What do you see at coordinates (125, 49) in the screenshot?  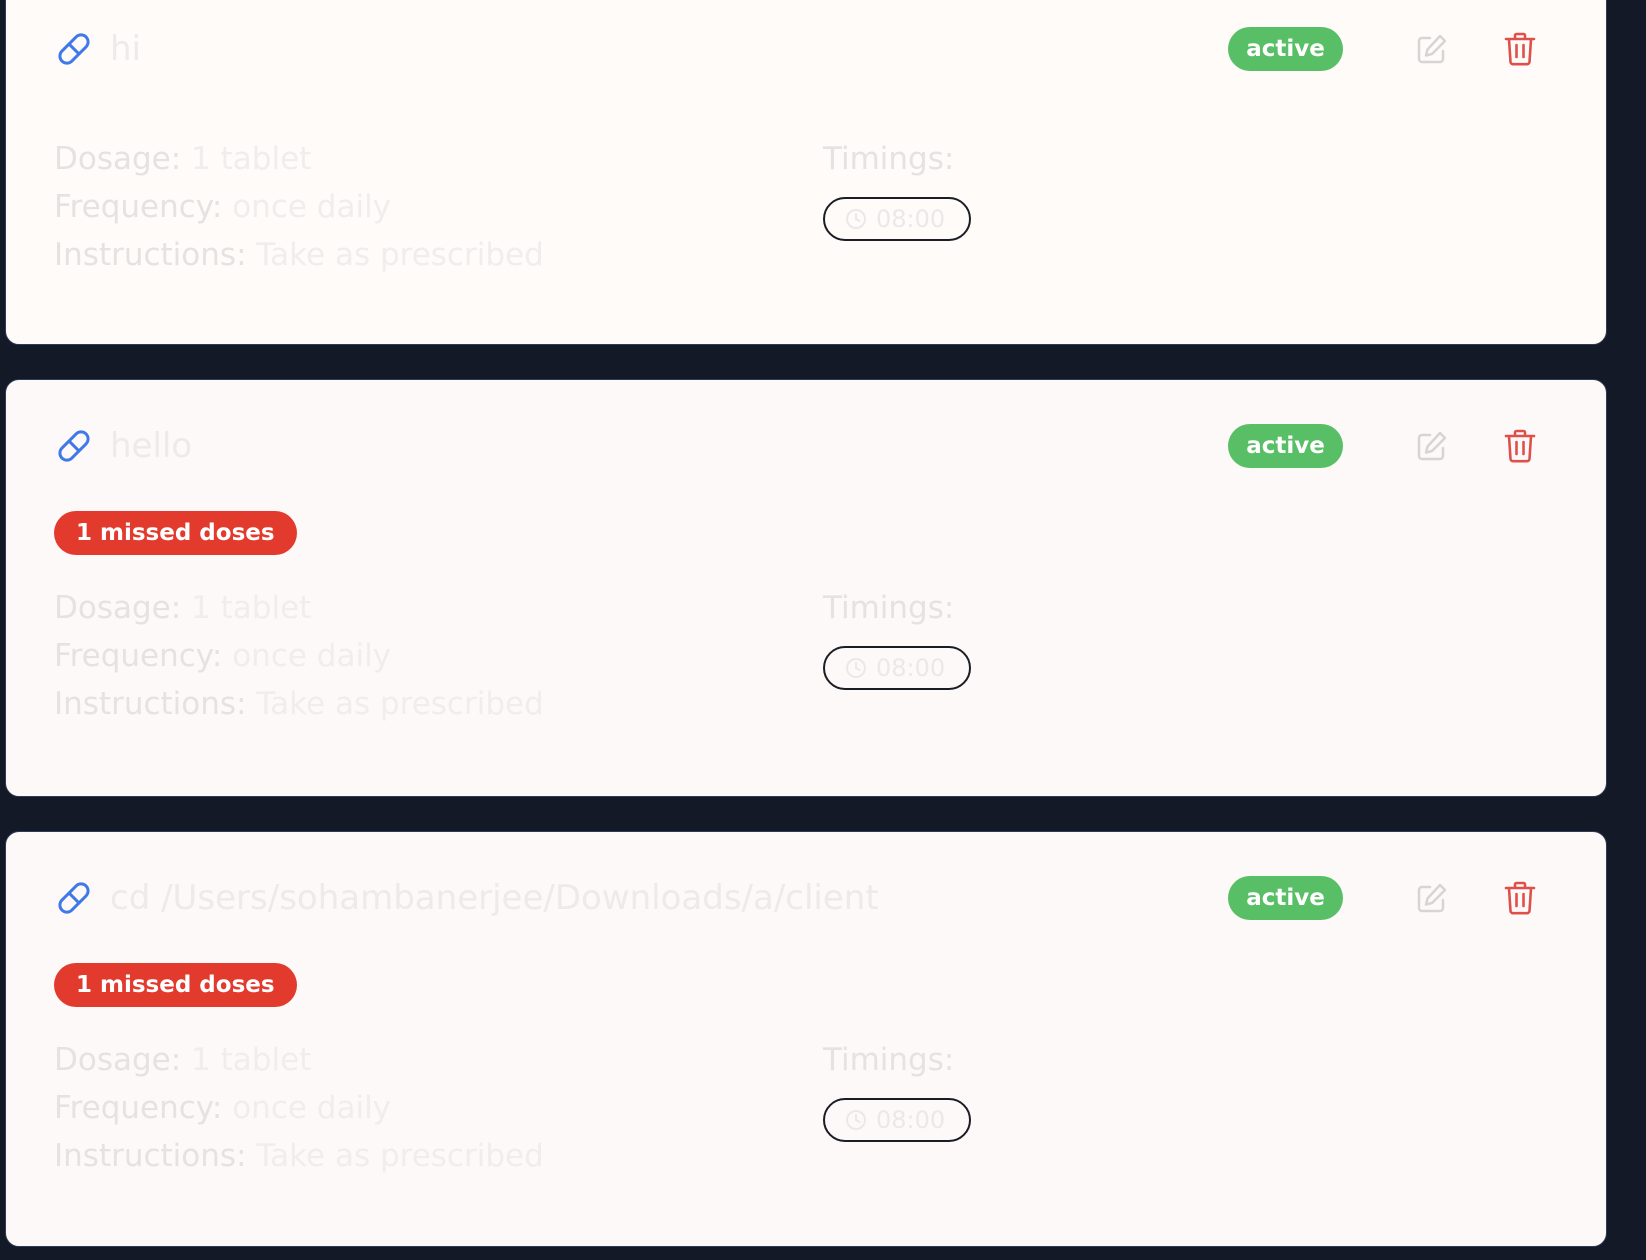 I see `medication-name: hi` at bounding box center [125, 49].